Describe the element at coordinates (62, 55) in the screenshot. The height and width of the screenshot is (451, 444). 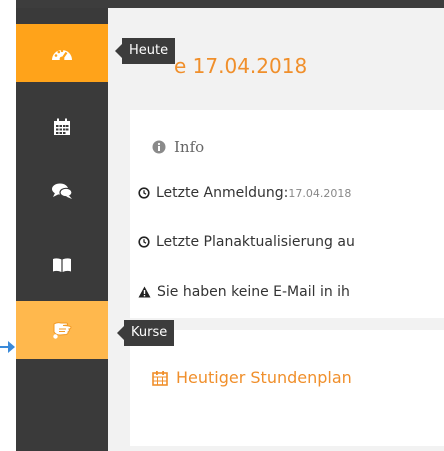
I see `dashboard-icon` at that location.